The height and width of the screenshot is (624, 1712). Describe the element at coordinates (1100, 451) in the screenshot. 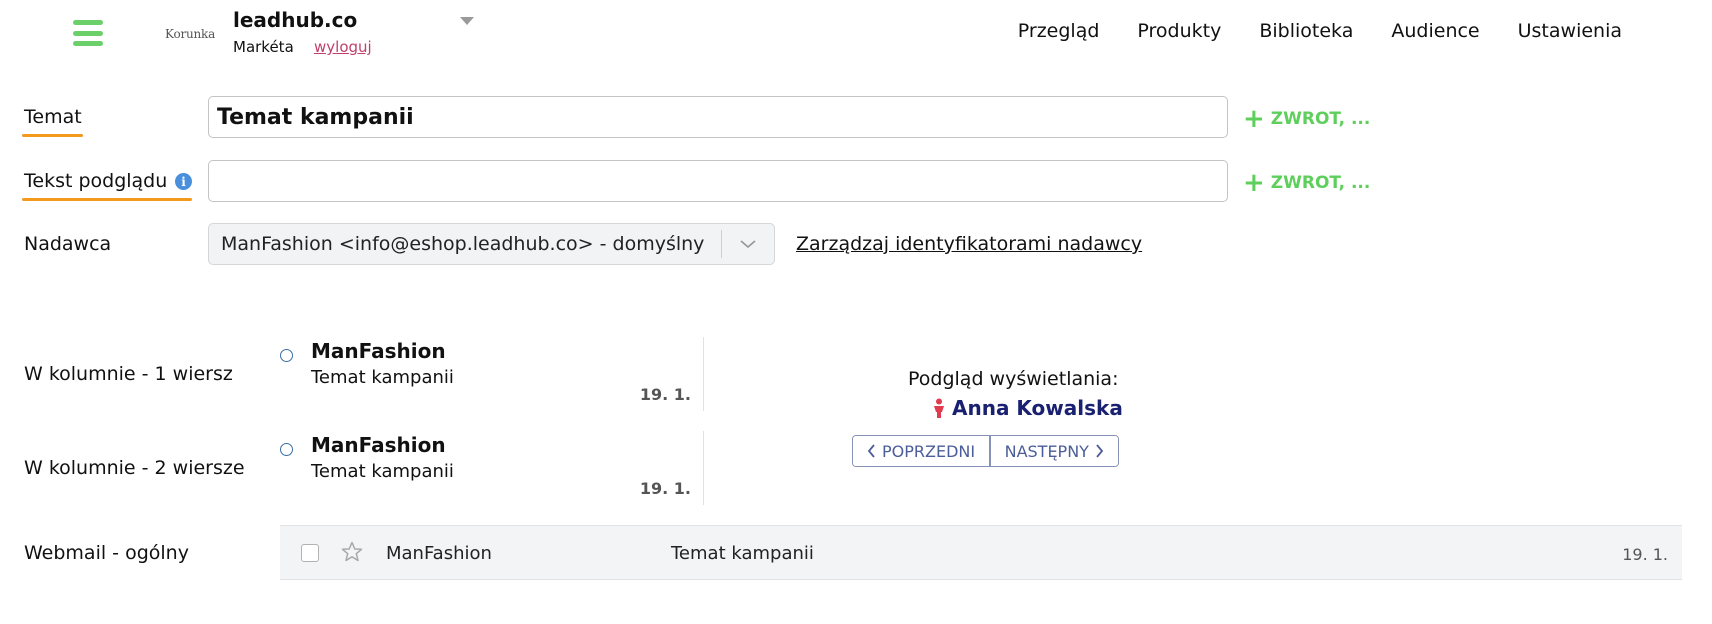

I see `chevron-right-icon` at that location.